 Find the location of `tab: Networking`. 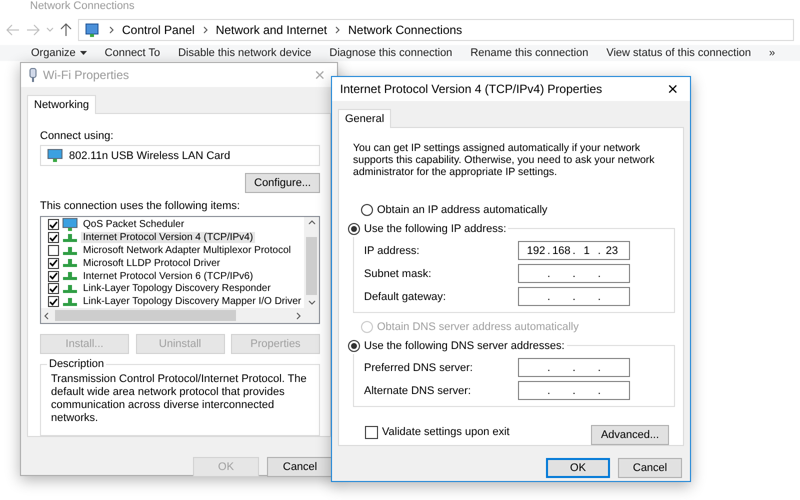

tab: Networking is located at coordinates (61, 104).